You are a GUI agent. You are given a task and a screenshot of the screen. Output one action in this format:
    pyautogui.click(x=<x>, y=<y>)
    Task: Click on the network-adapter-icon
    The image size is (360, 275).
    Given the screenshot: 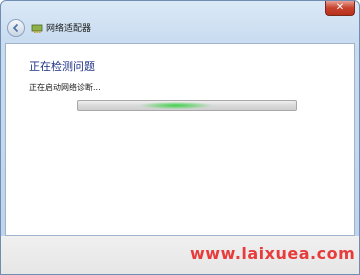 What is the action you would take?
    pyautogui.click(x=37, y=28)
    